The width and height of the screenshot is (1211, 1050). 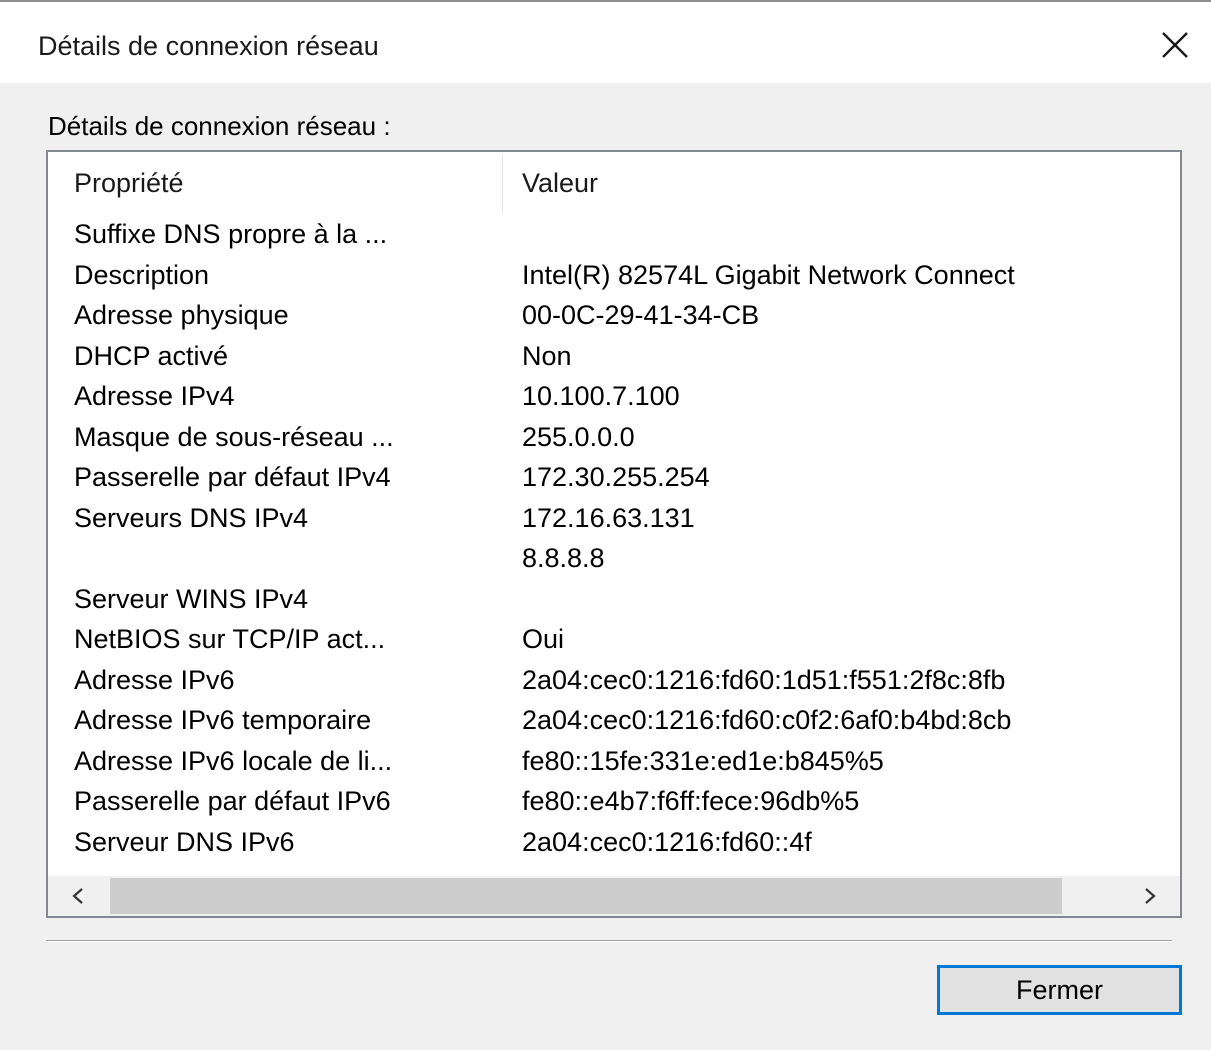 I want to click on row-property: Passerelle par défaut IPv4, so click(x=232, y=477).